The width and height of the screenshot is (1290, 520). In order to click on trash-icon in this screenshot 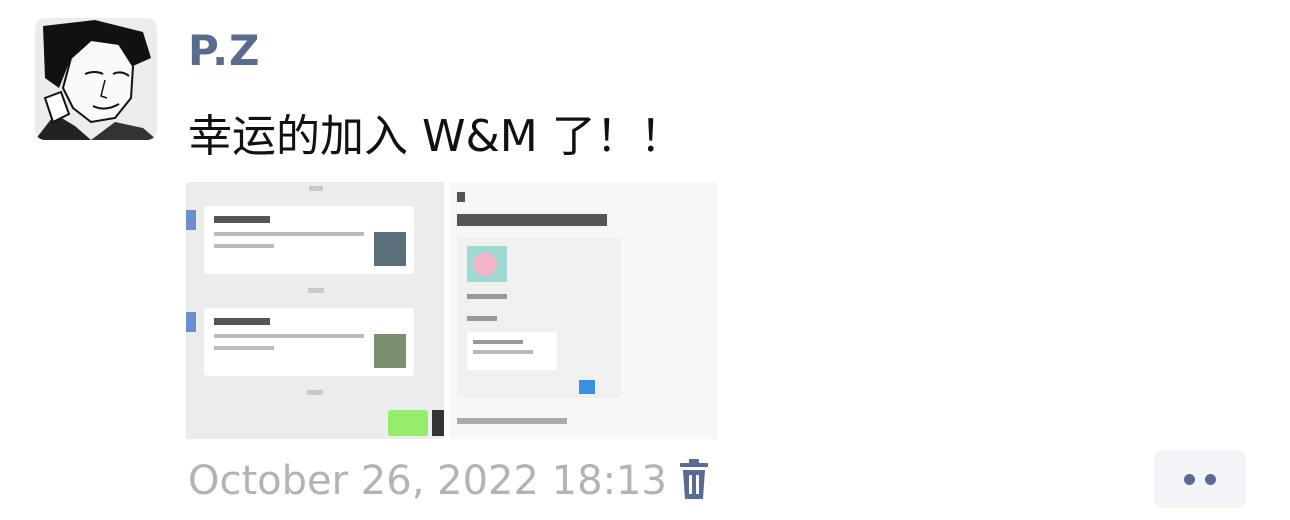, I will do `click(694, 480)`.